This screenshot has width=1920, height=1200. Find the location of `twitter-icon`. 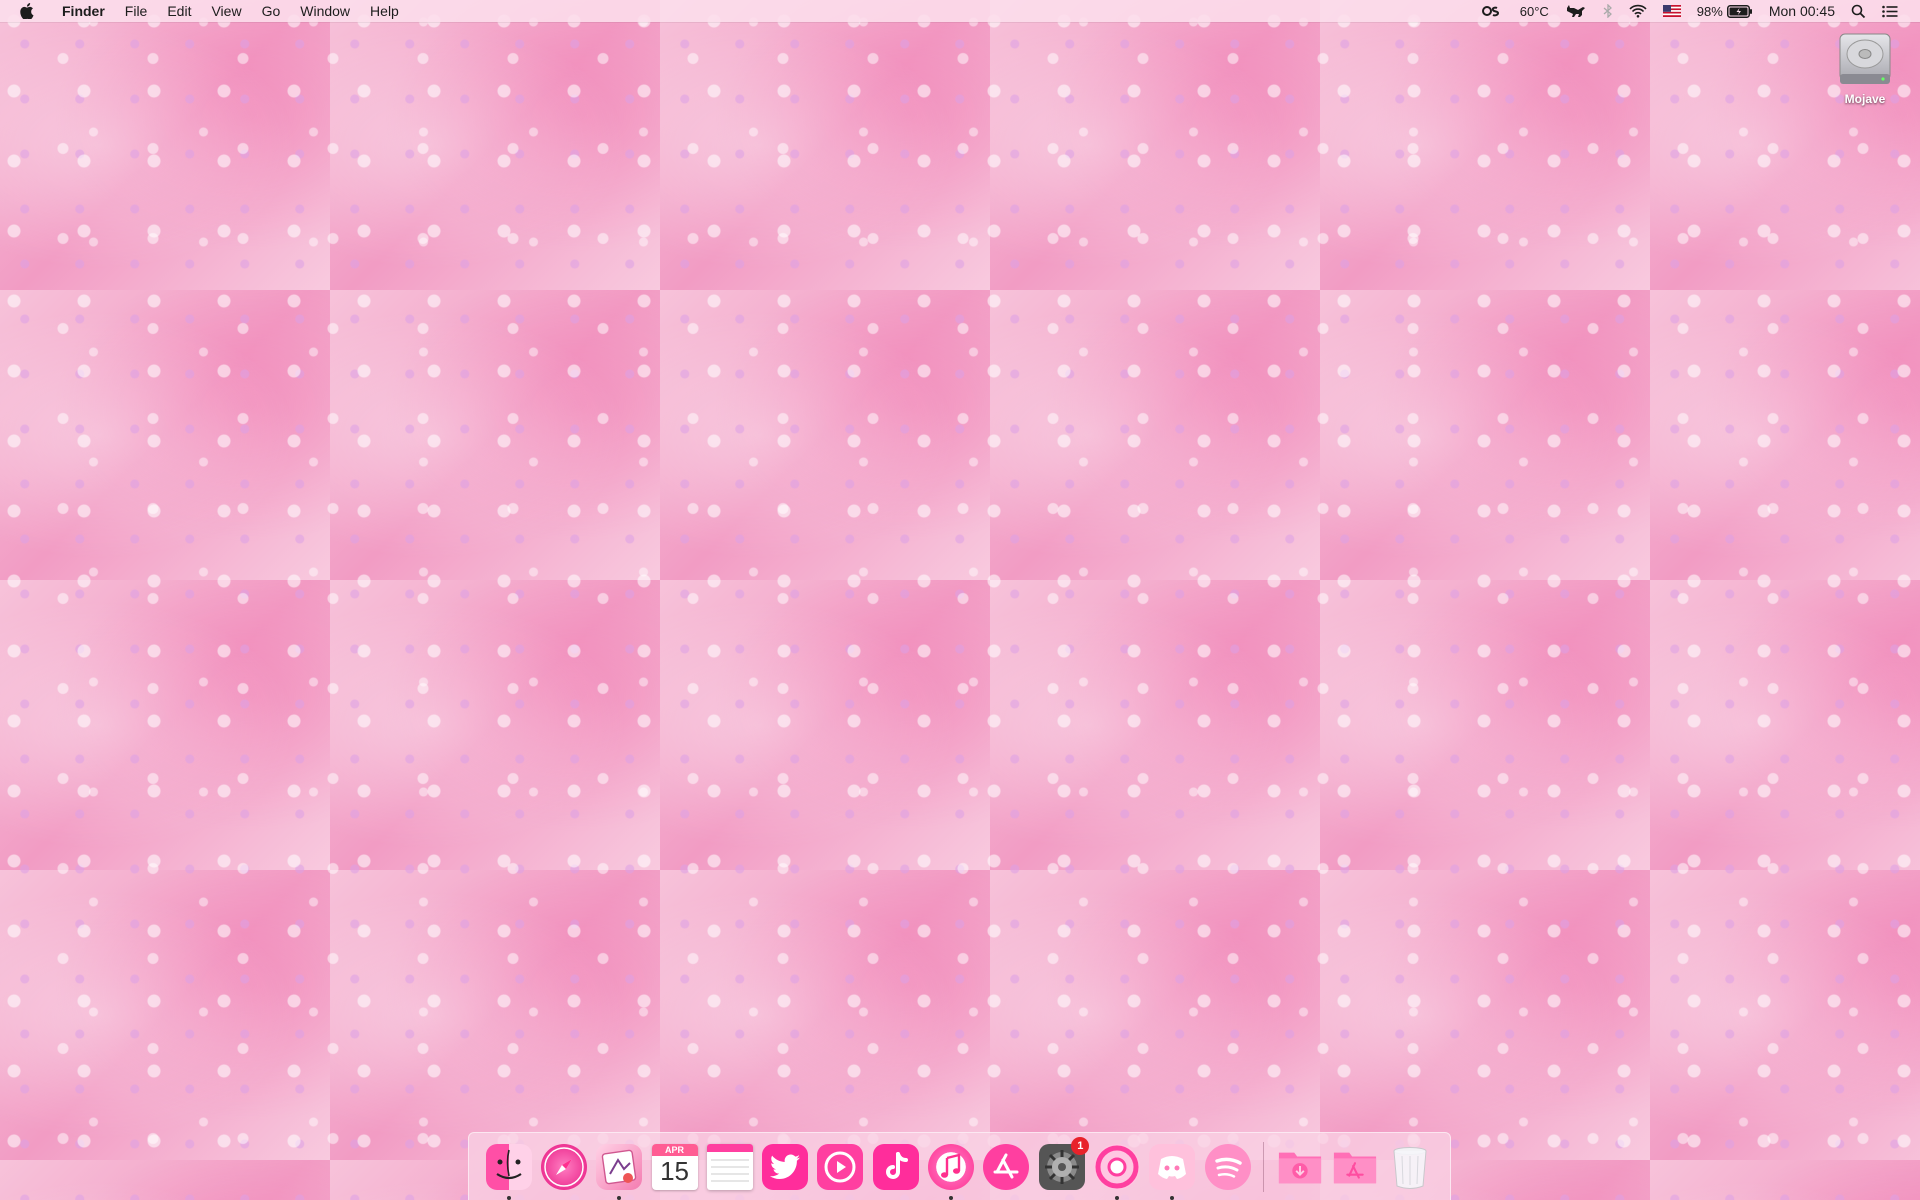

twitter-icon is located at coordinates (785, 1166).